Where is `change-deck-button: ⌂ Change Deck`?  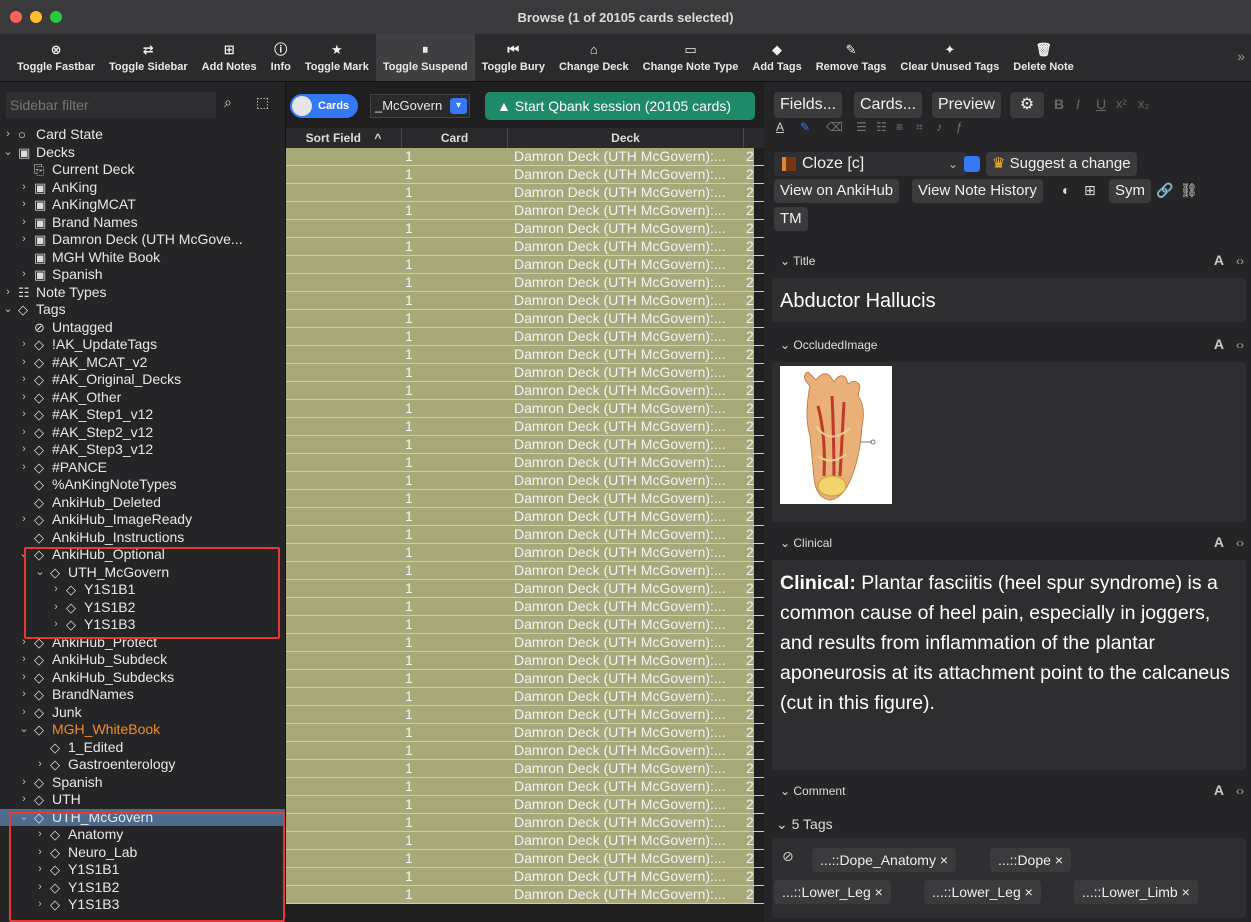
change-deck-button: ⌂ Change Deck is located at coordinates (594, 57).